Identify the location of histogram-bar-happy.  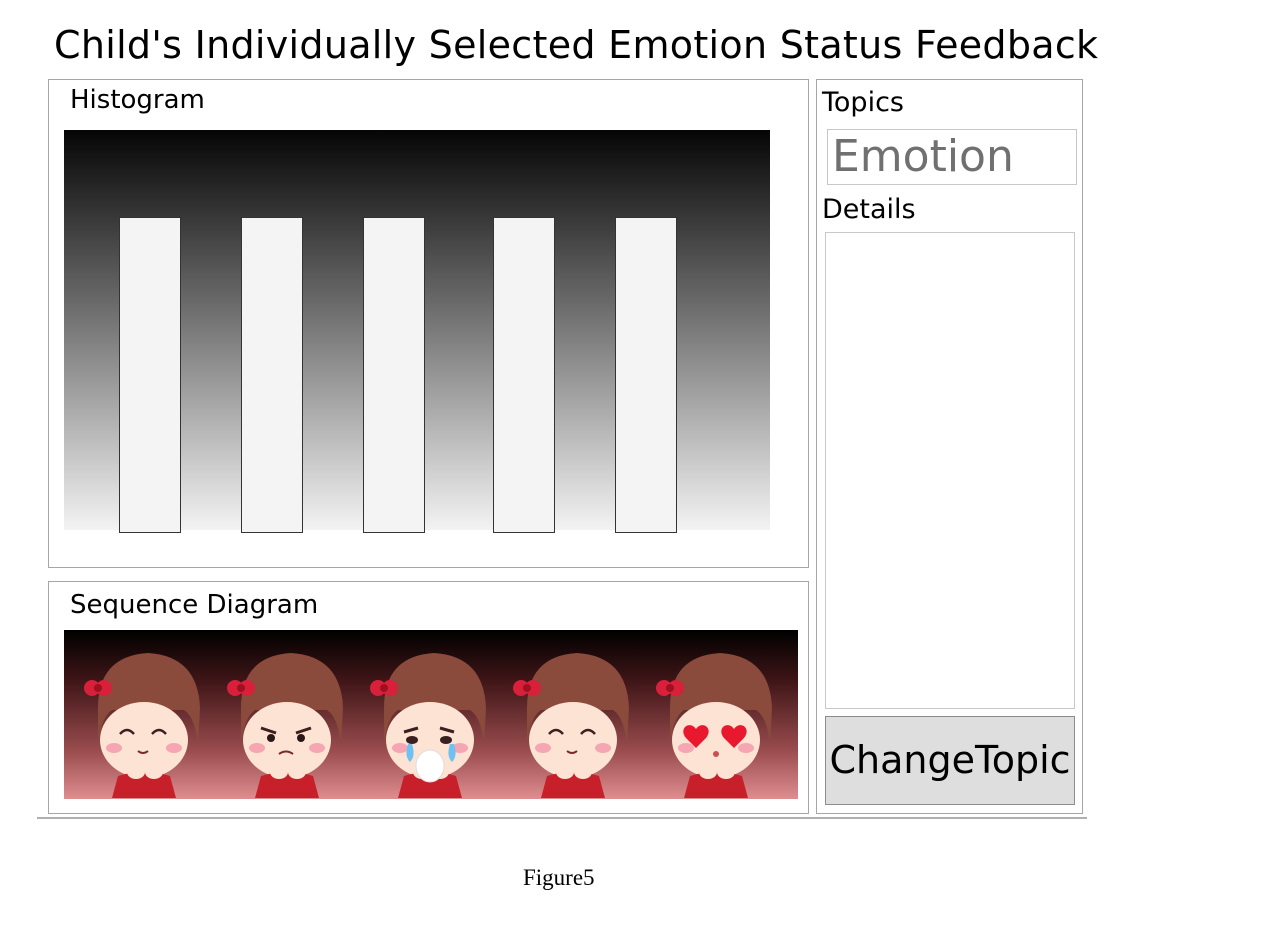
(524, 375).